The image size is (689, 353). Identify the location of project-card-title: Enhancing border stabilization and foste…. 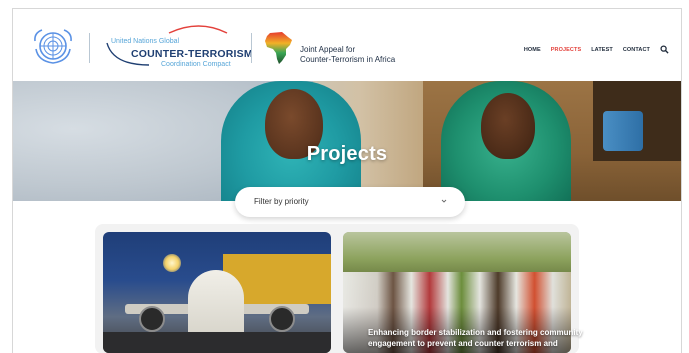
(483, 338).